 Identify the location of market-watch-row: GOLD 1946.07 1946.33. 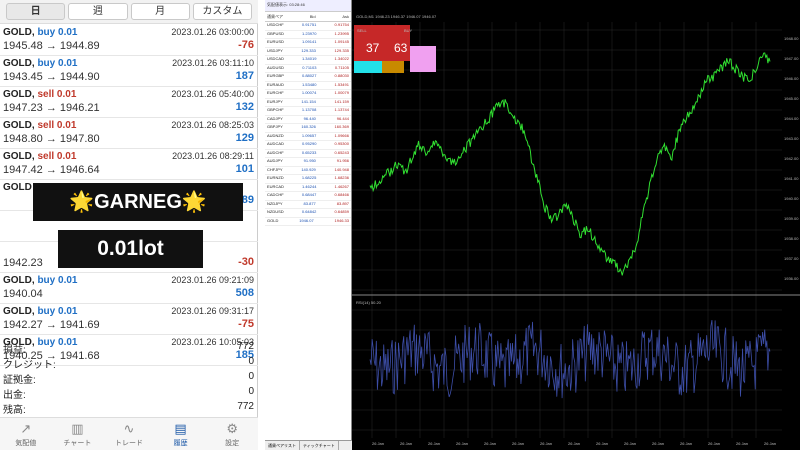
(308, 221).